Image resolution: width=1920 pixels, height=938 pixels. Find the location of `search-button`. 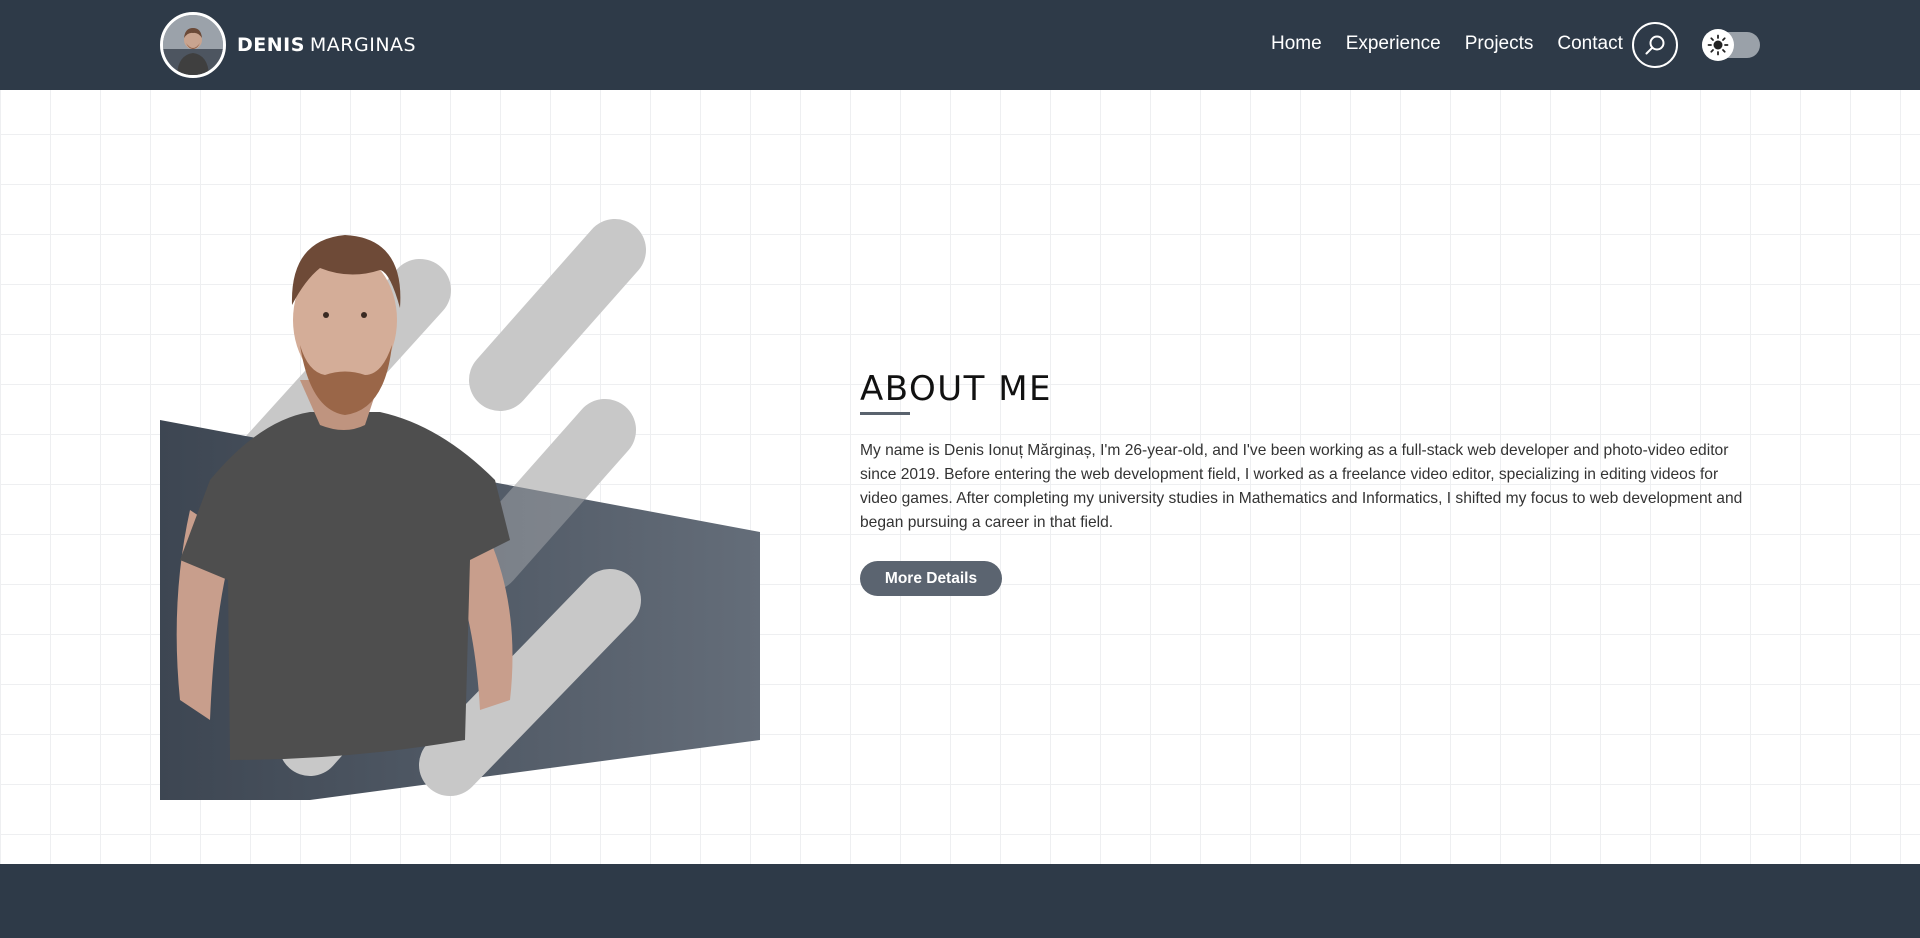

search-button is located at coordinates (1655, 45).